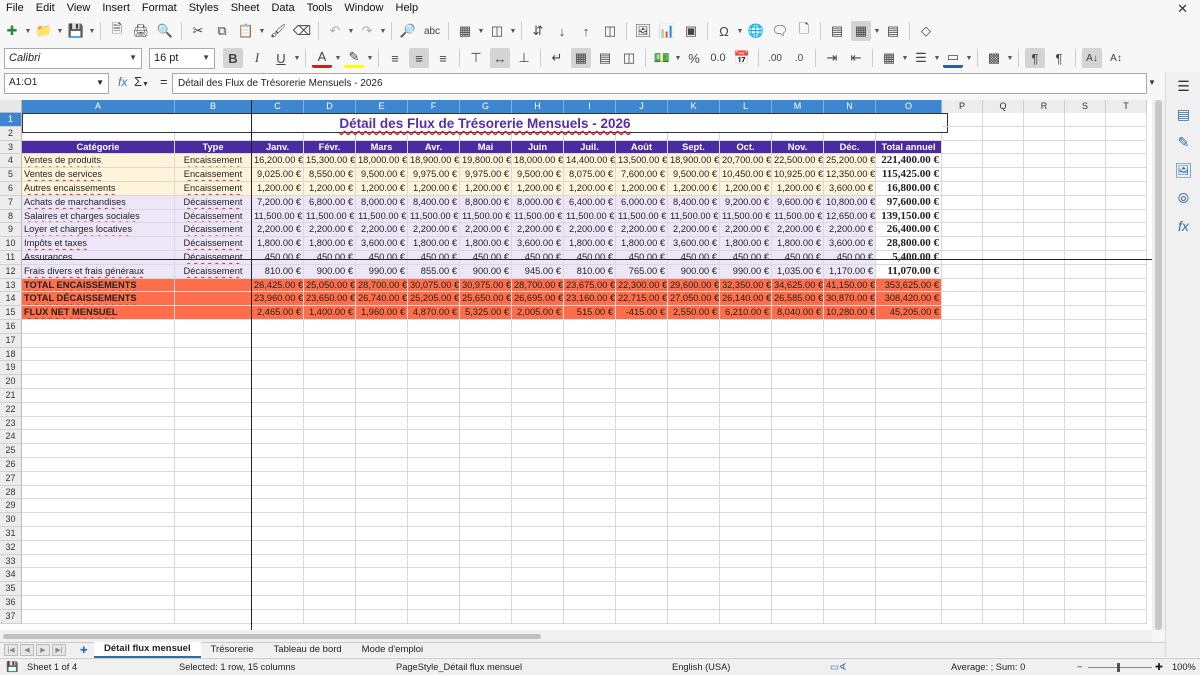 The width and height of the screenshot is (1200, 675). Describe the element at coordinates (278, 285) in the screenshot. I see `total-value-cell: 26,425.00 €` at that location.